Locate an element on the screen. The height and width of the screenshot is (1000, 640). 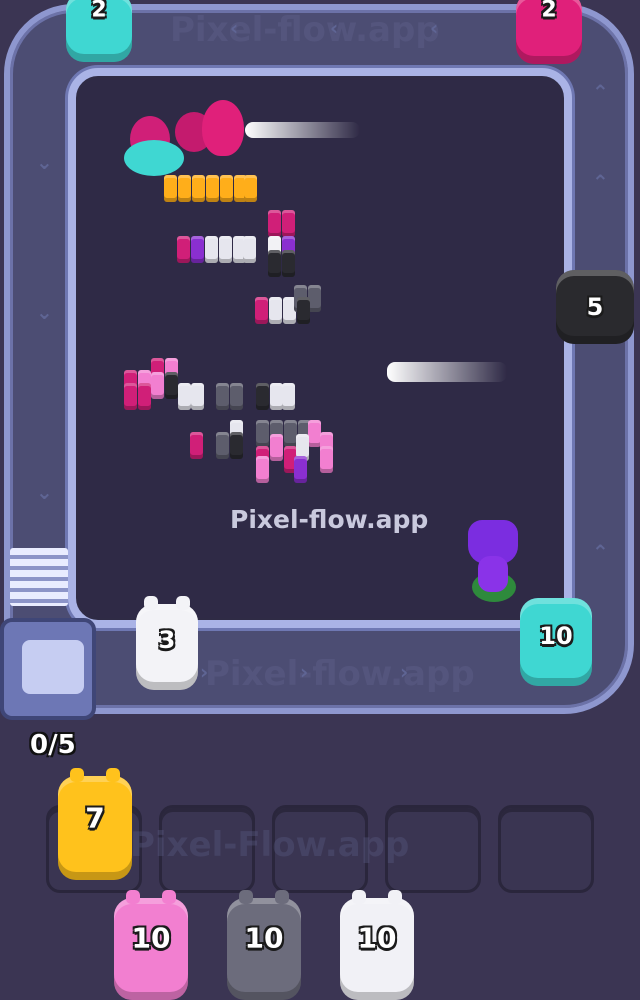
queue-pig-pink: 10 is located at coordinates (151, 945).